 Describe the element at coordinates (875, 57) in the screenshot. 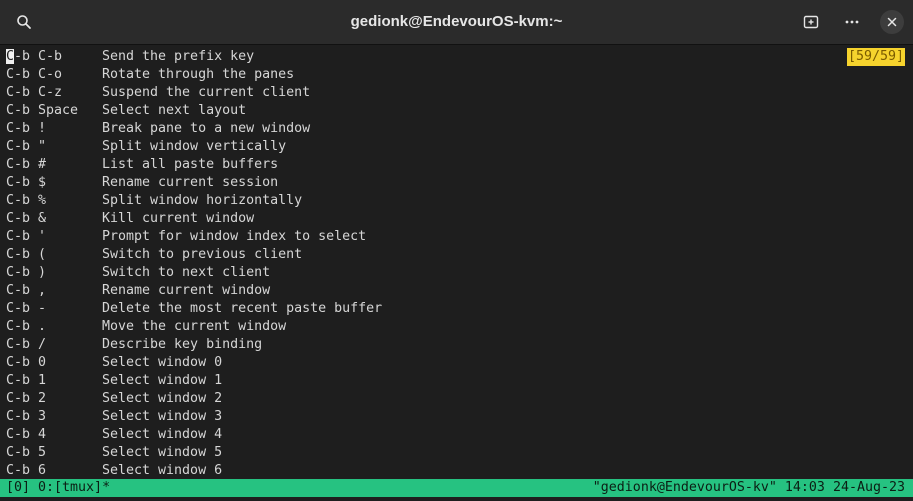

I see `pager-position-indicator: [59/59]` at that location.